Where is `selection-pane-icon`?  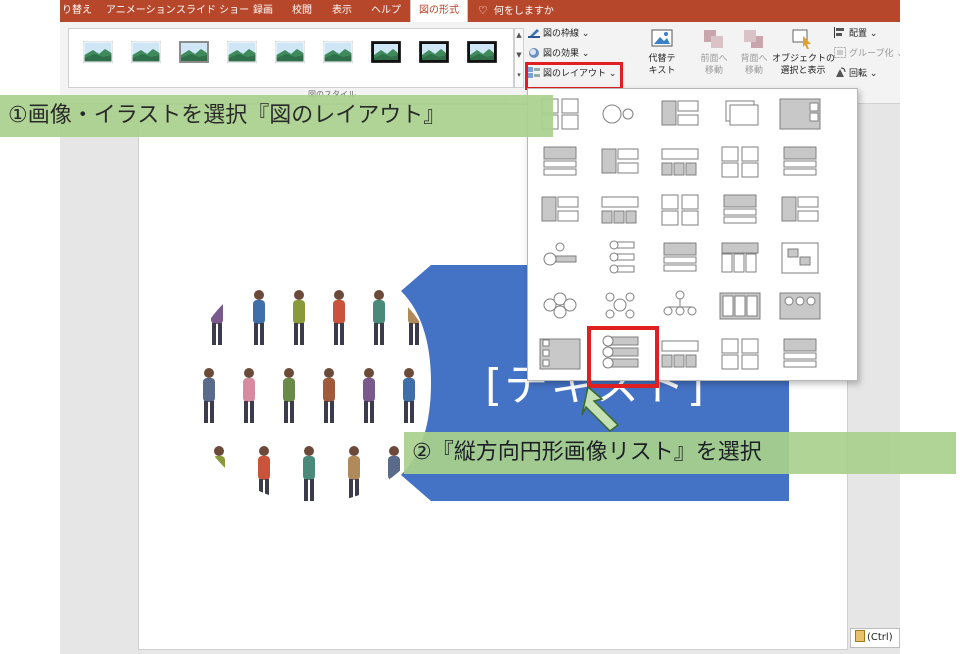 selection-pane-icon is located at coordinates (801, 39).